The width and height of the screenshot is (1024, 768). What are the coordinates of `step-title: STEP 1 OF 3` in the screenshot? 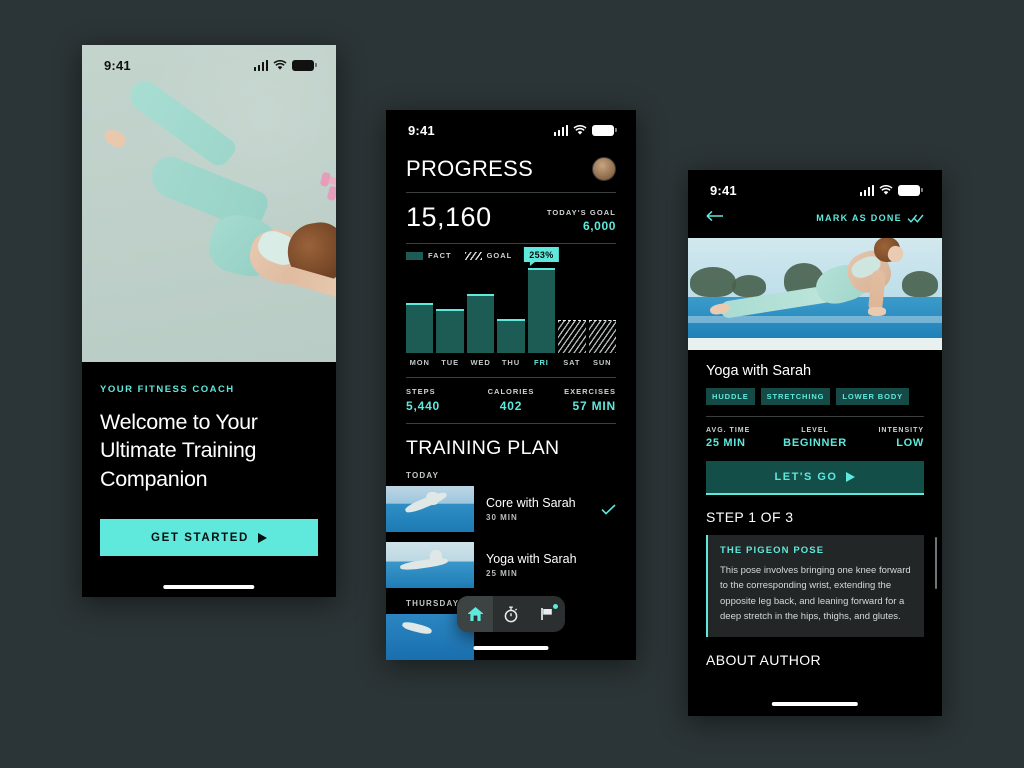 It's located at (750, 517).